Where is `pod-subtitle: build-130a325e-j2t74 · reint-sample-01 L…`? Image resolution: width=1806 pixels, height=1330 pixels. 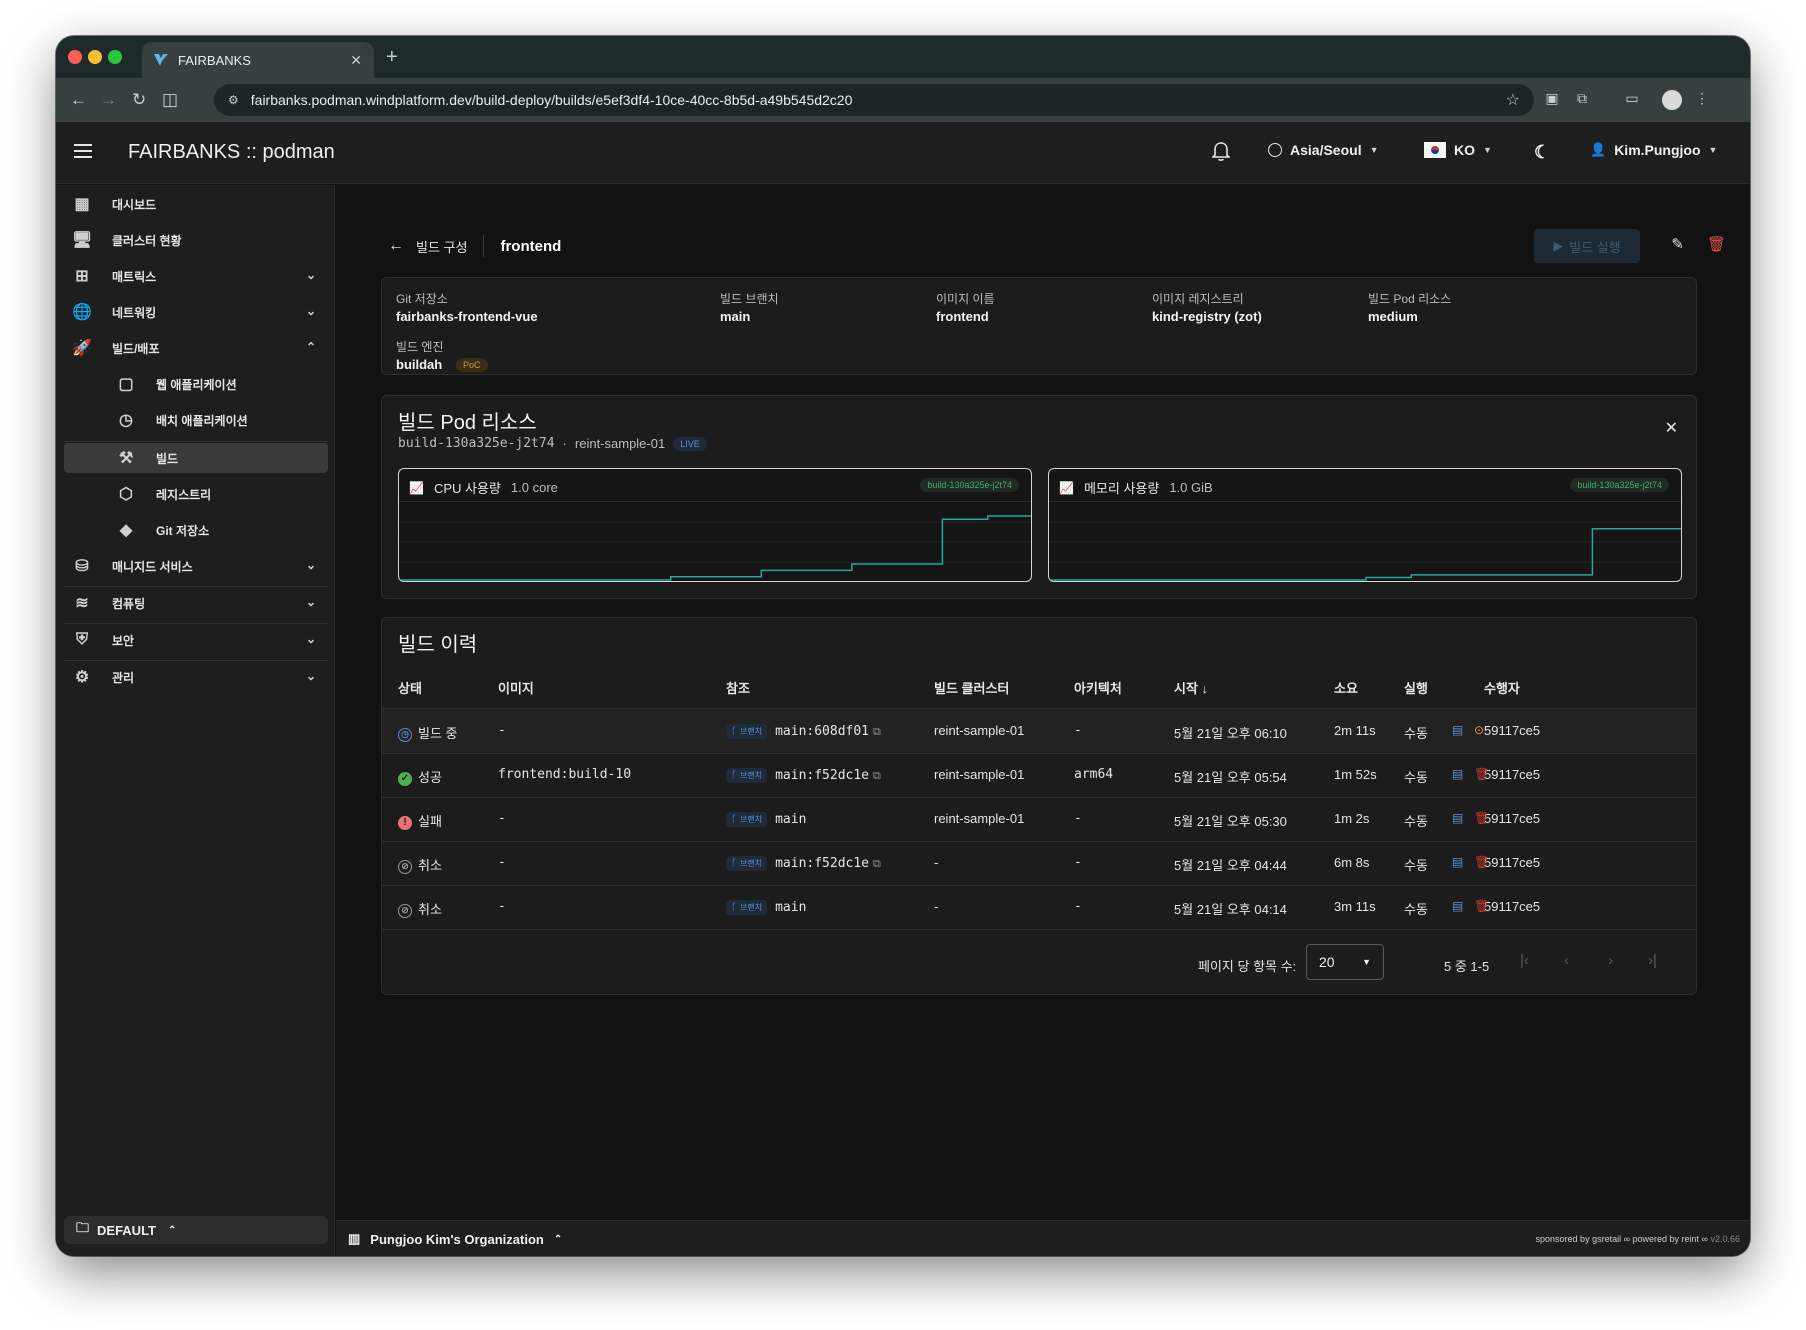 pod-subtitle: build-130a325e-j2t74 · reint-sample-01 L… is located at coordinates (552, 443).